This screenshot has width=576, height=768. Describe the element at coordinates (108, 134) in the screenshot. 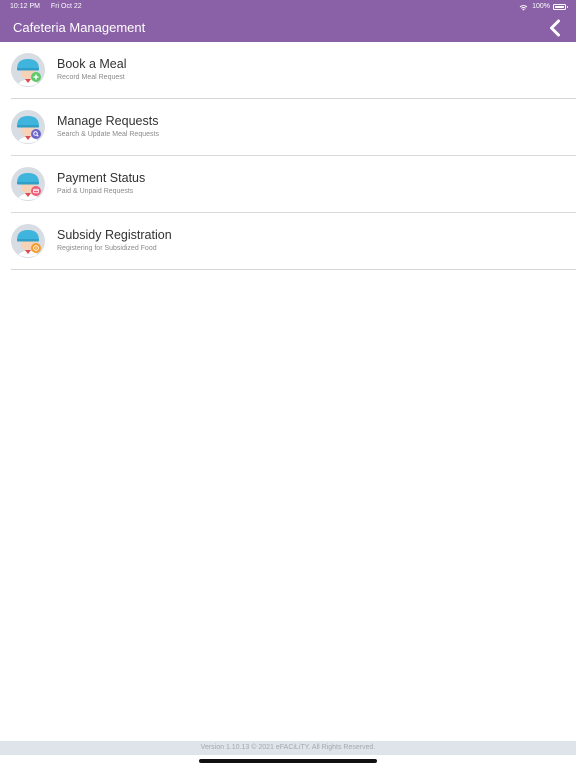

I see `menu-item-subtitle: Search & Update Meal Requests` at that location.